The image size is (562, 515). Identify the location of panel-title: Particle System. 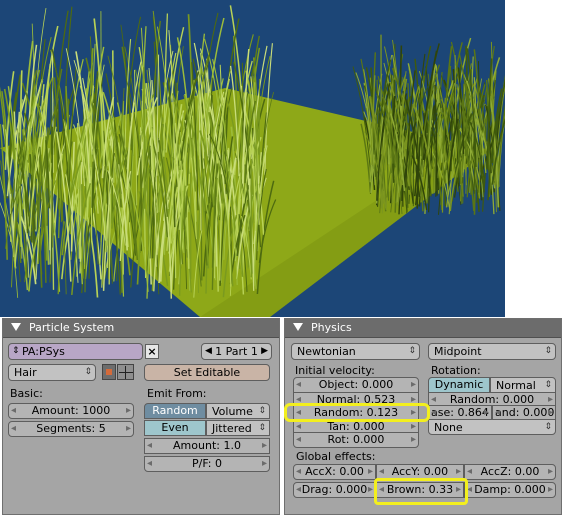
(72, 327).